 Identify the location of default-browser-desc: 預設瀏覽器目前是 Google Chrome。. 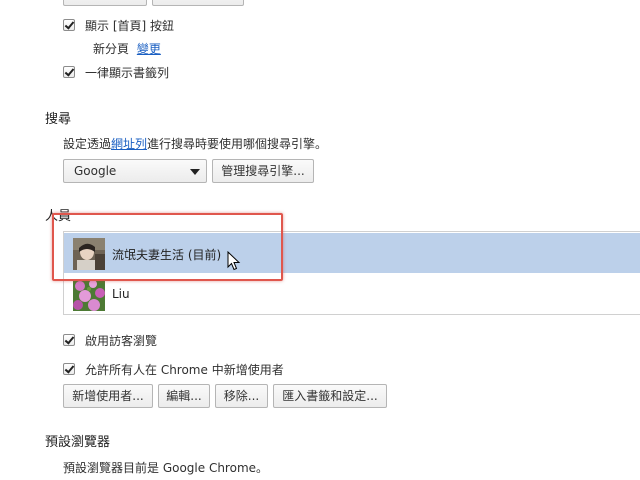
(166, 468).